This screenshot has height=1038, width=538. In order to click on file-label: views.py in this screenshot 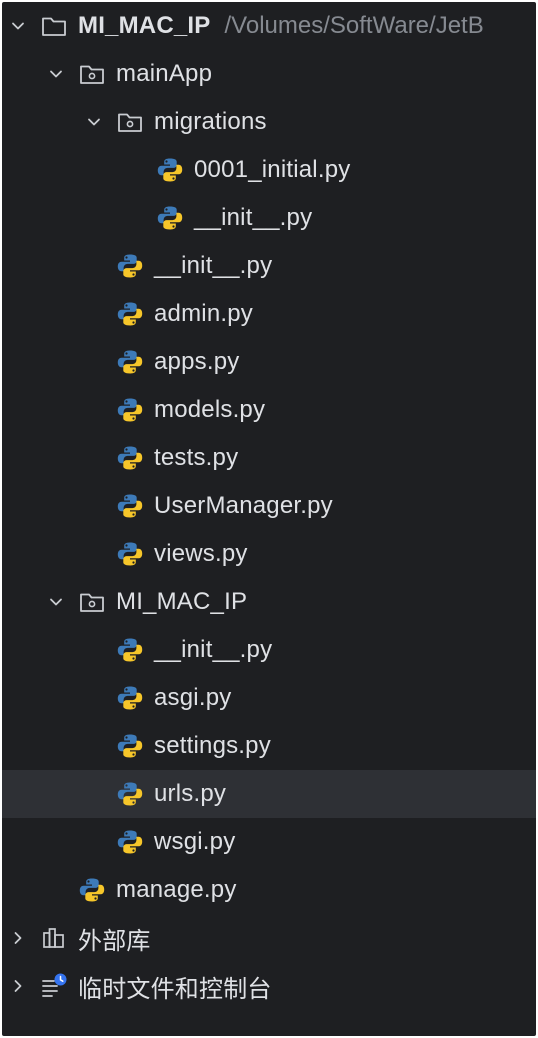, I will do `click(201, 553)`.